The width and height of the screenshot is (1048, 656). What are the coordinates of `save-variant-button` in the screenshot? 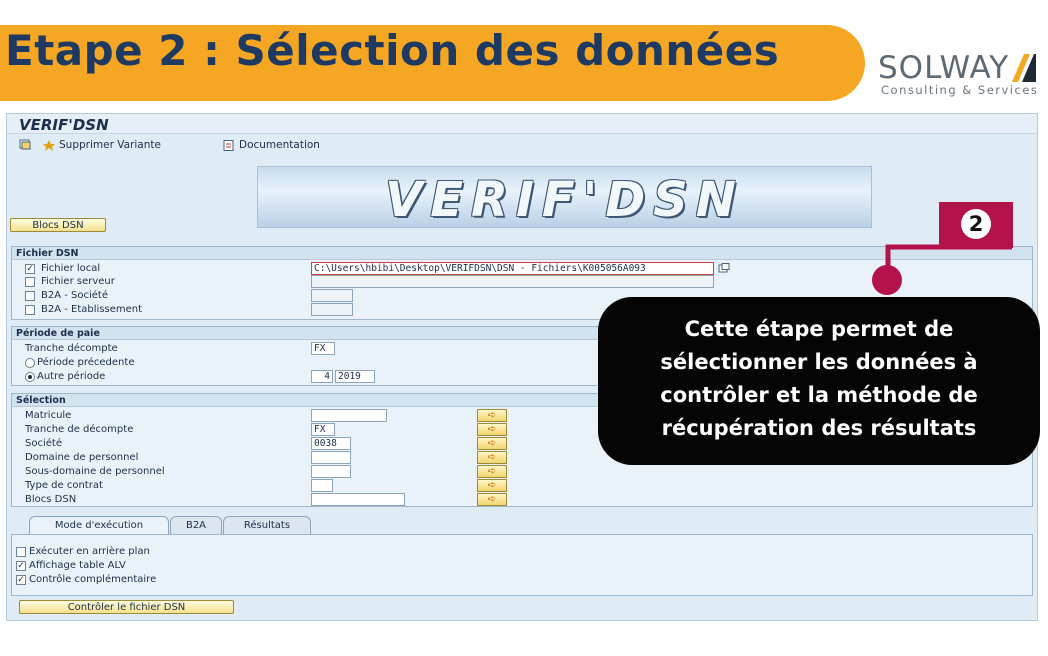 It's located at (25, 144).